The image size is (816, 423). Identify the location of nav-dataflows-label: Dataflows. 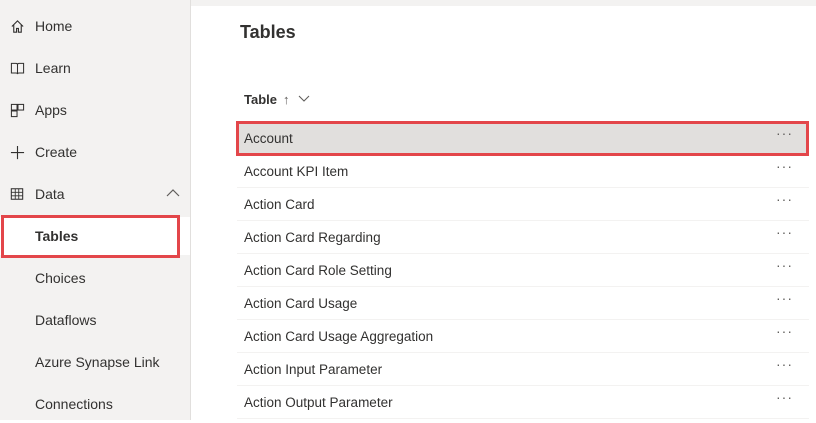
(66, 320).